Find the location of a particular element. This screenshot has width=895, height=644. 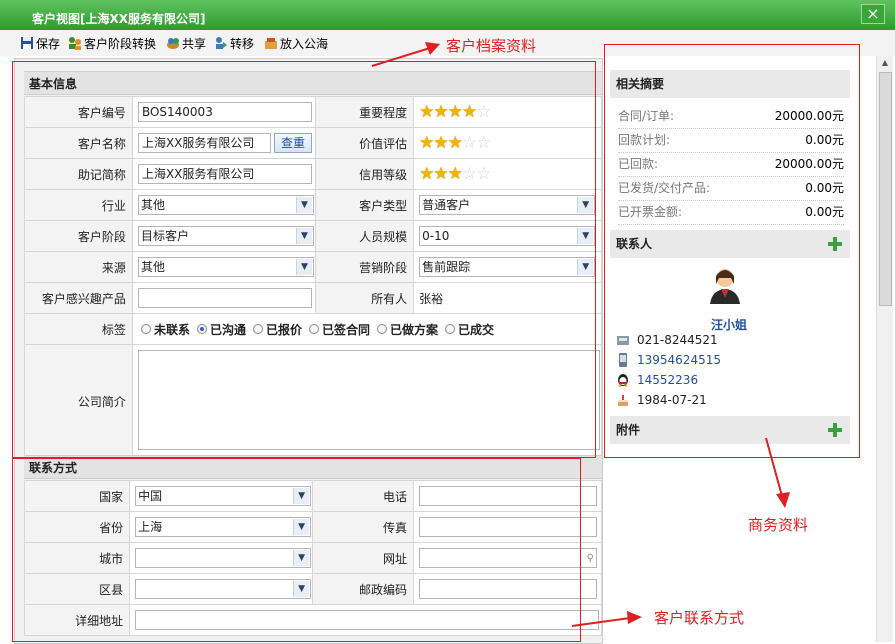

annotation-business: 商务资料 is located at coordinates (778, 525).